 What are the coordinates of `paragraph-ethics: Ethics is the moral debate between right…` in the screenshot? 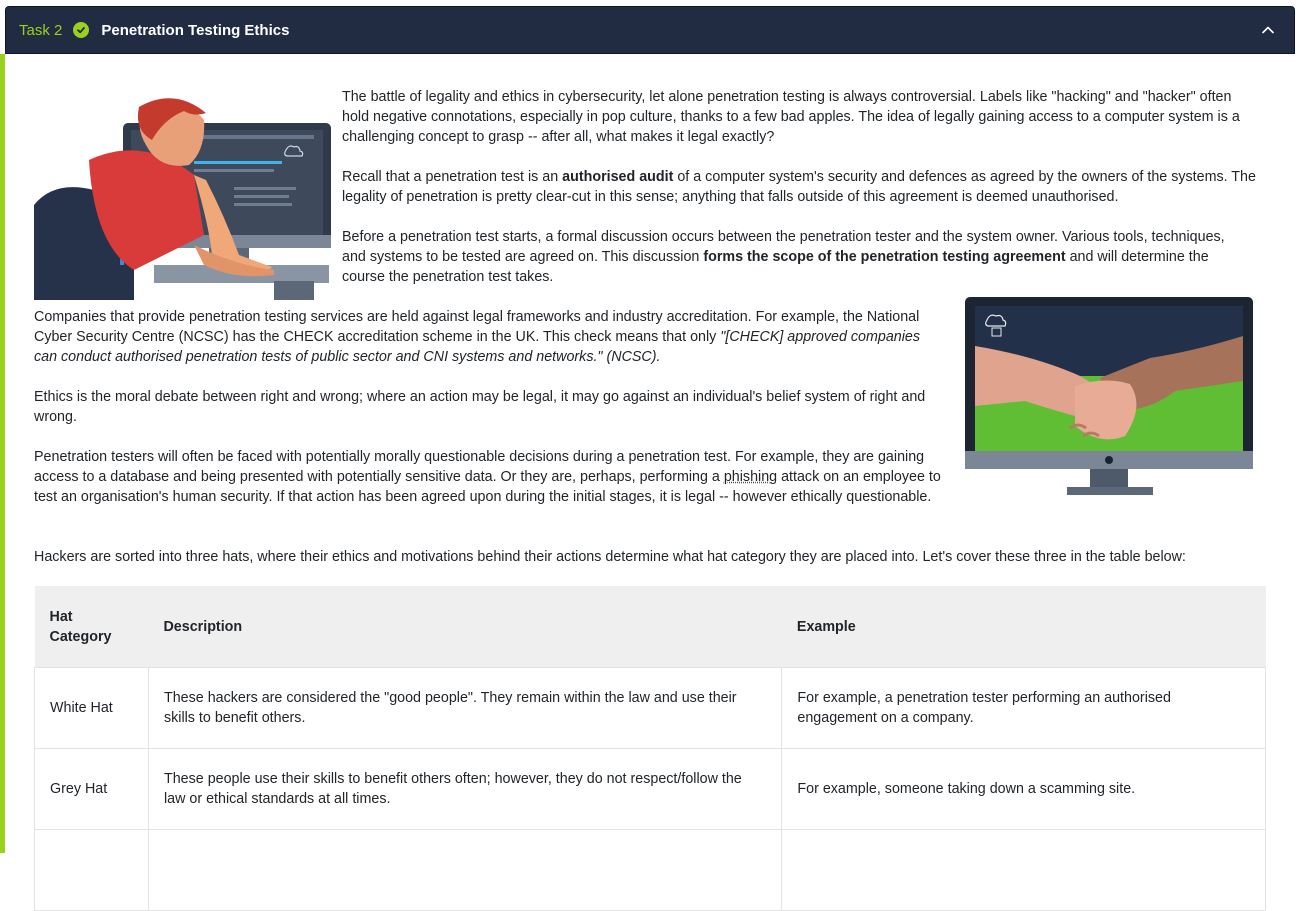 It's located at (491, 407).